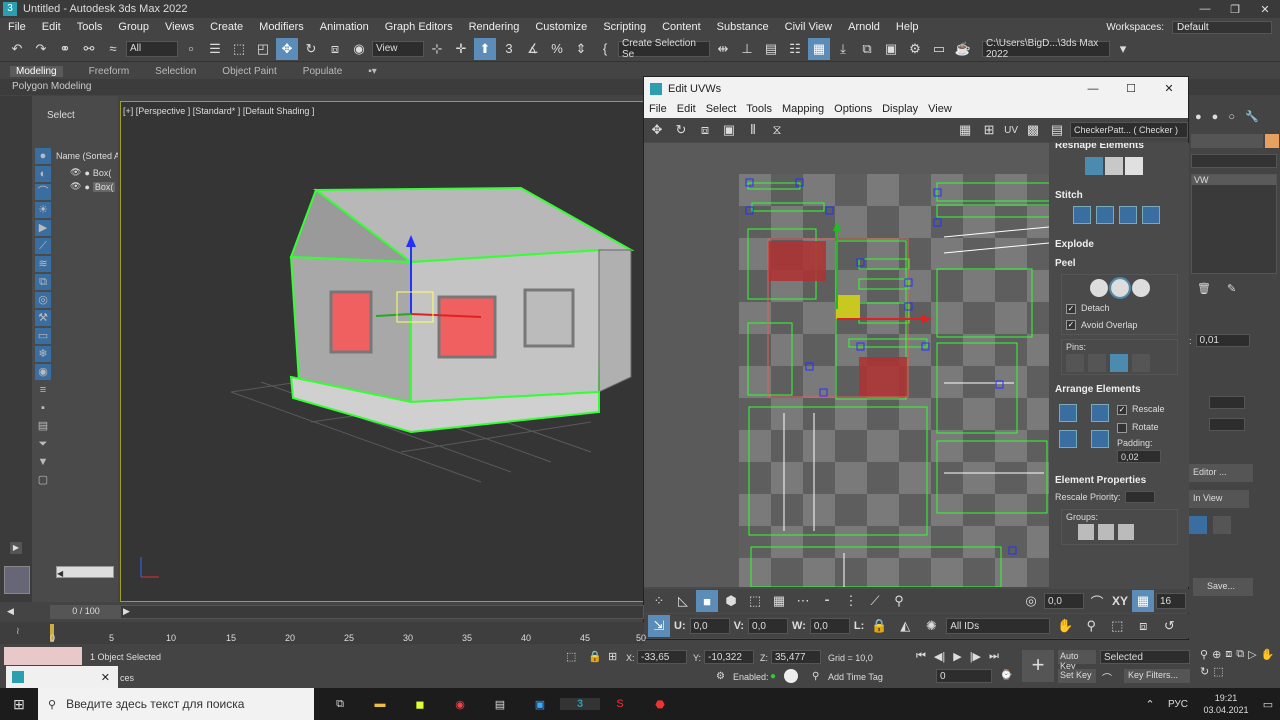 The height and width of the screenshot is (720, 1280). What do you see at coordinates (226, 27) in the screenshot?
I see `menu-create: Create` at bounding box center [226, 27].